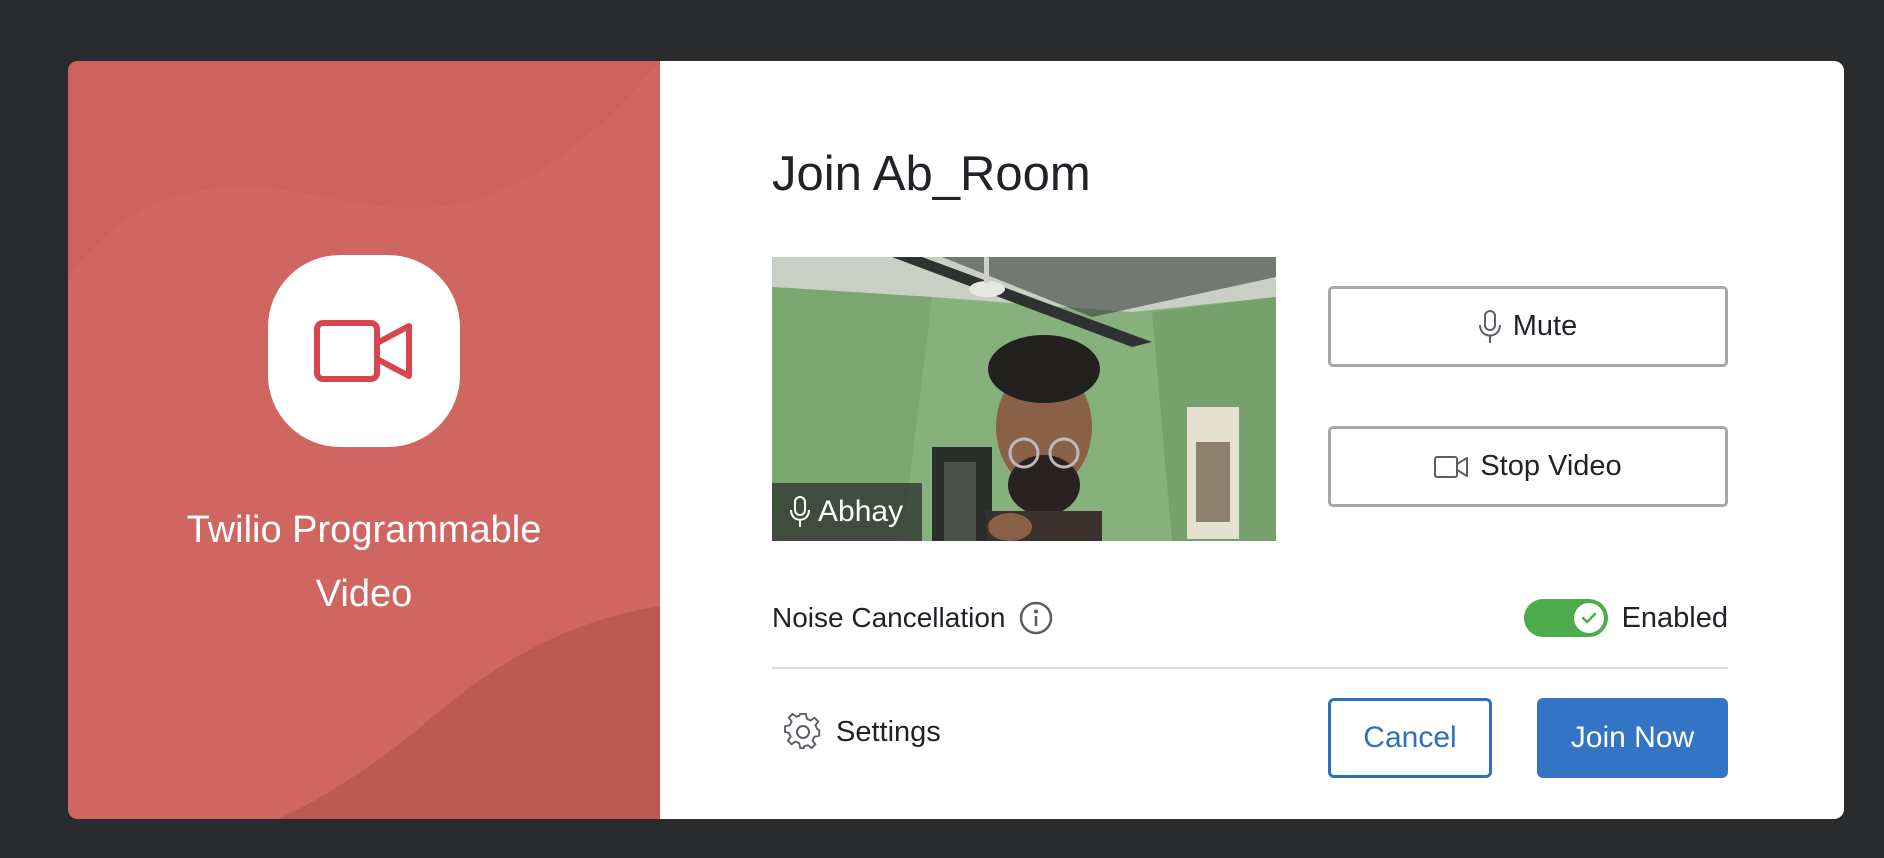  Describe the element at coordinates (1565, 618) in the screenshot. I see `noise-cancellation-toggle` at that location.